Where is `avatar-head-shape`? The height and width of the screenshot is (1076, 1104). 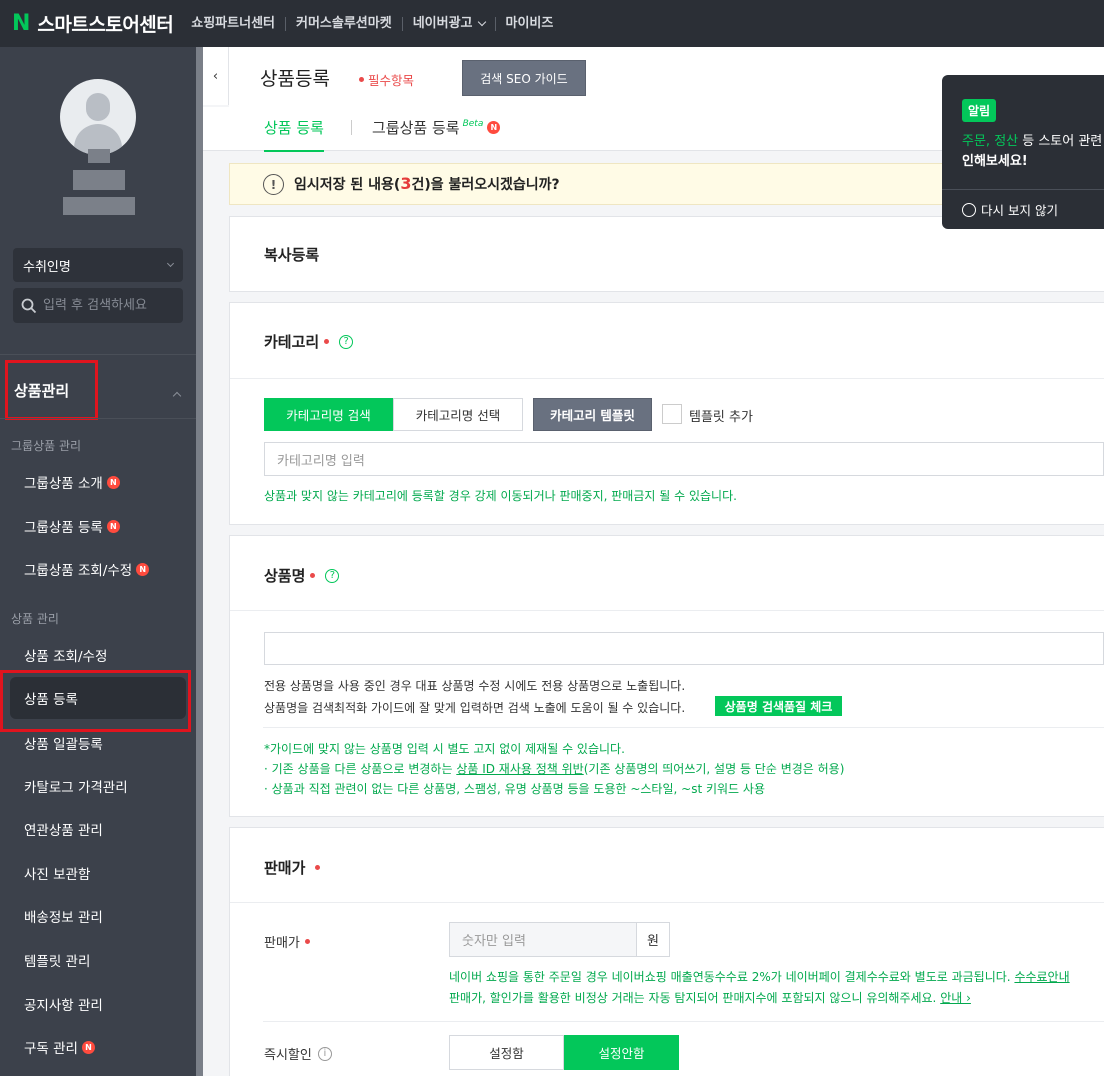 avatar-head-shape is located at coordinates (98, 107).